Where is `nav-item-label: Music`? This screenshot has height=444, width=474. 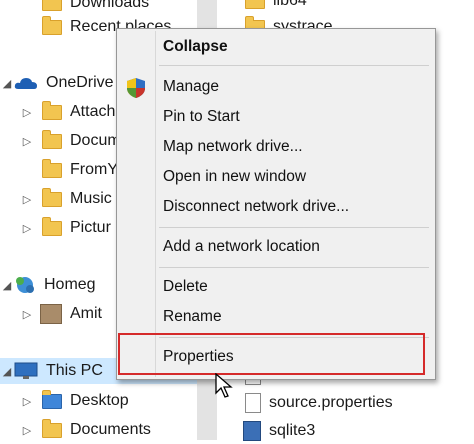 nav-item-label: Music is located at coordinates (91, 198).